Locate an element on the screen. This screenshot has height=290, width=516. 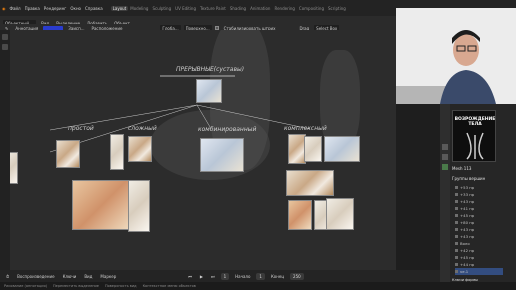
status-item: Переместить выделение is located at coordinates (76, 286).